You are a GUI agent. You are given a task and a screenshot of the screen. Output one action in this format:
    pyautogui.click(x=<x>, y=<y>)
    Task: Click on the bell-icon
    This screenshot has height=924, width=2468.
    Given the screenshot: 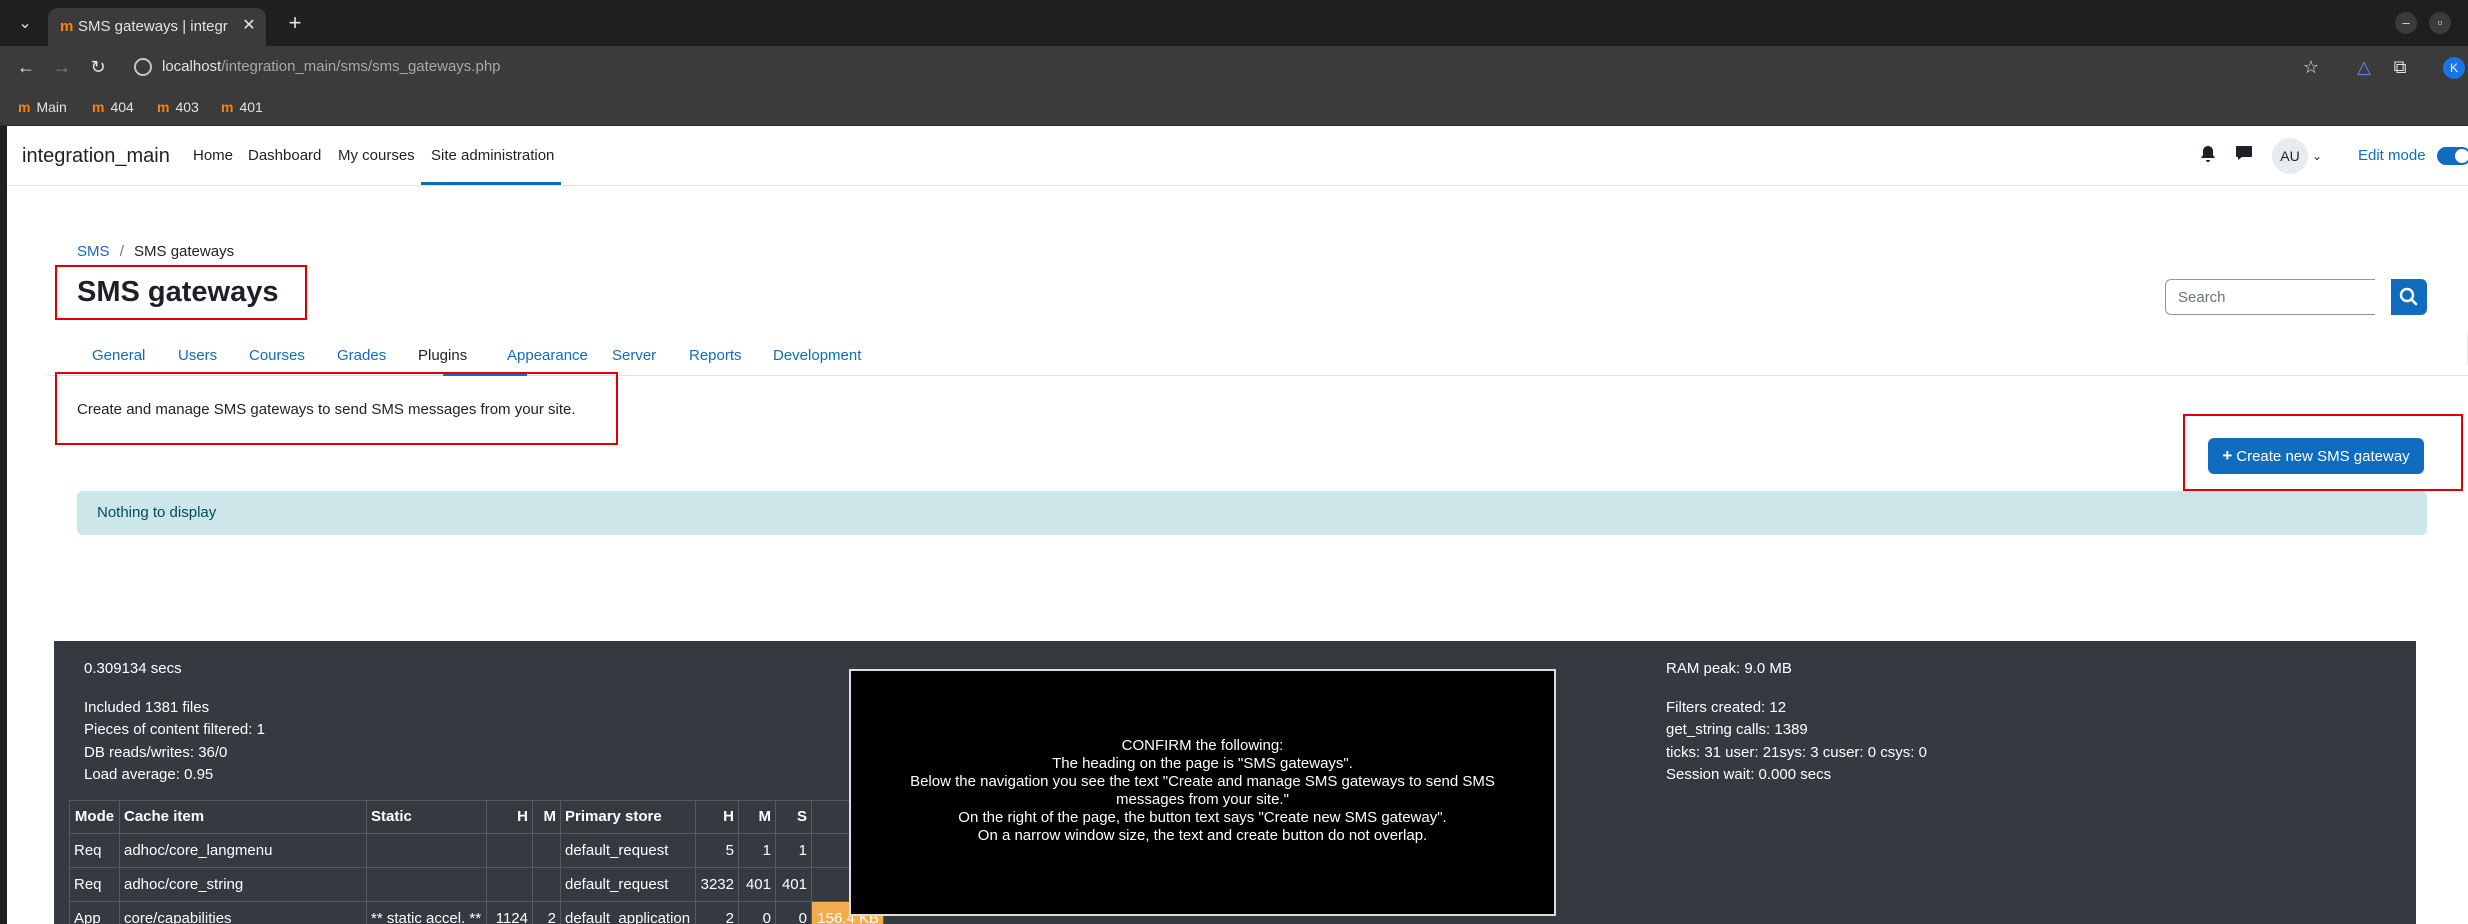 What is the action you would take?
    pyautogui.click(x=2208, y=156)
    